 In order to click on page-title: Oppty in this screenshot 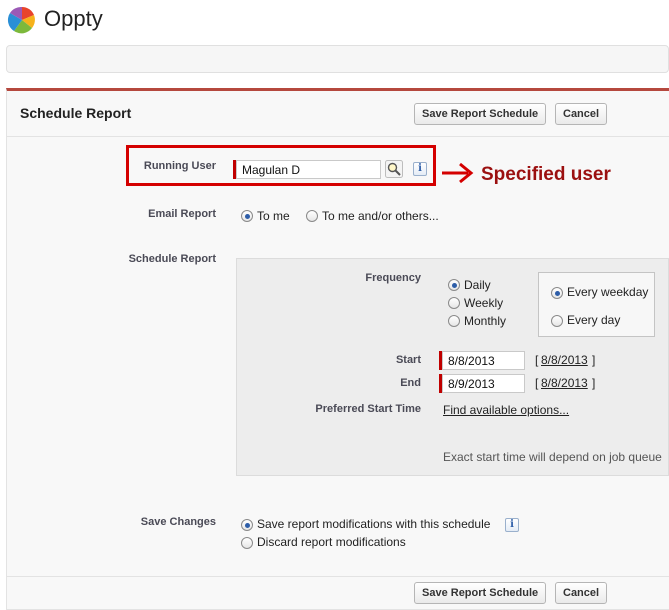, I will do `click(73, 18)`.